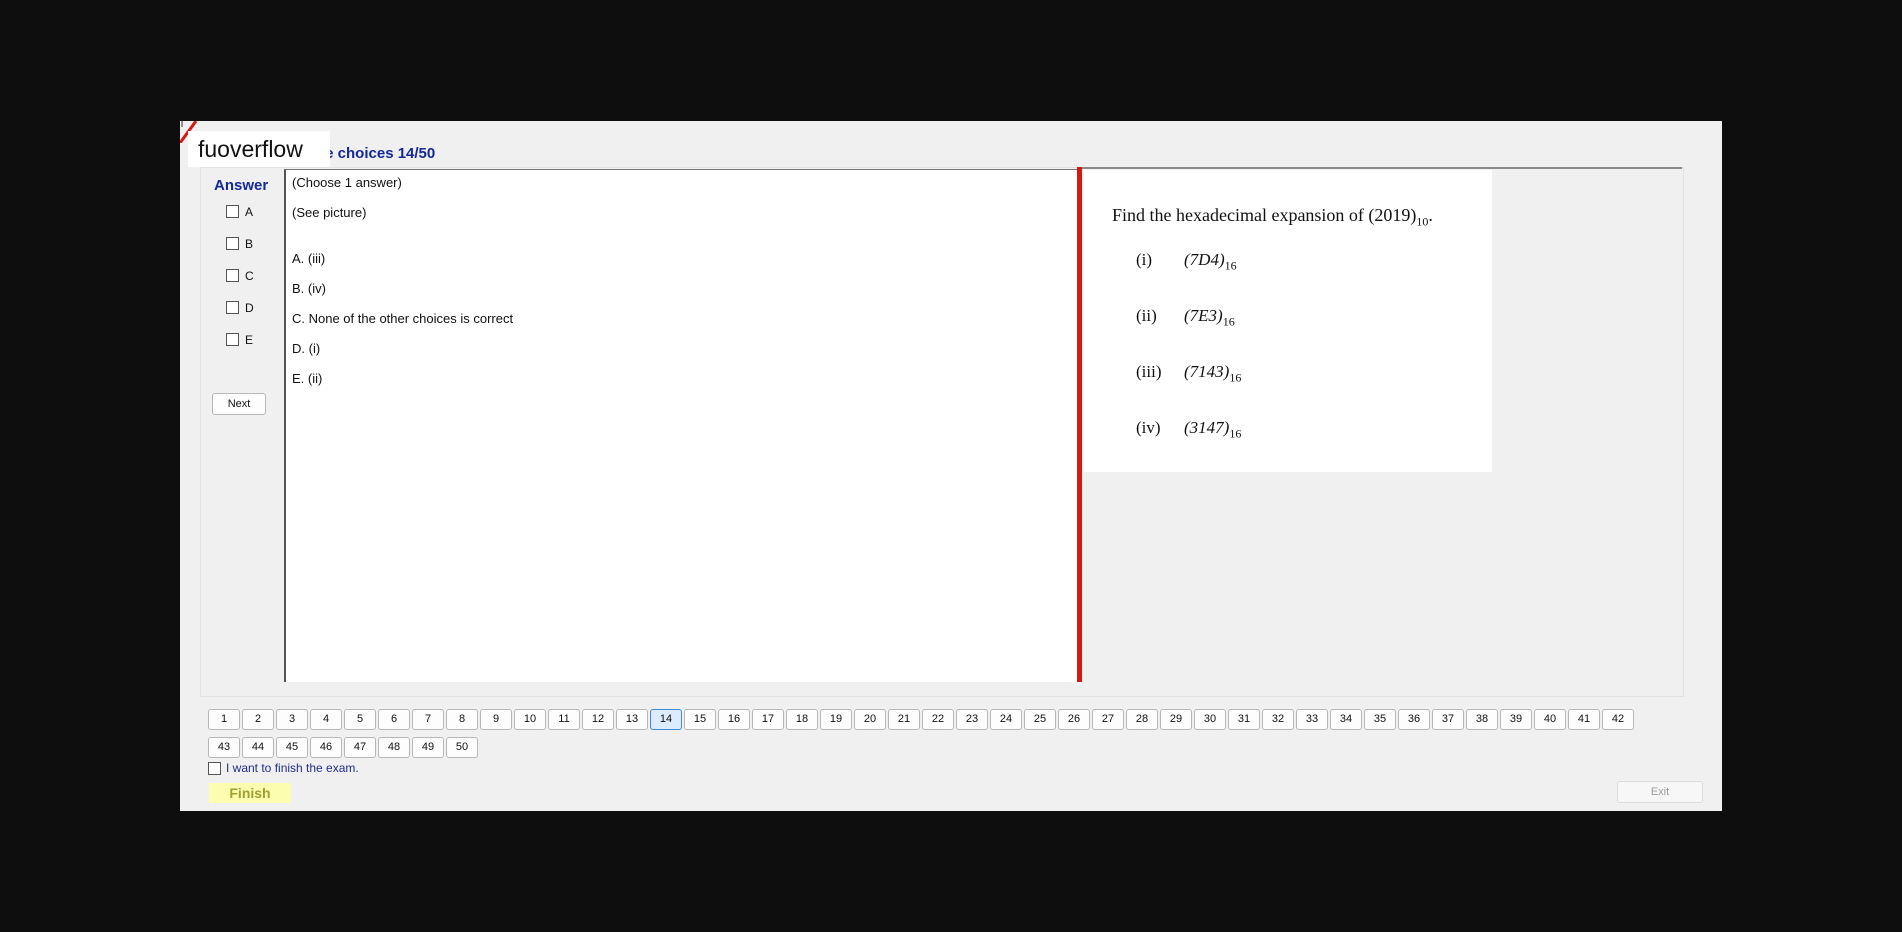 The width and height of the screenshot is (1902, 932). I want to click on choice-text-e: E. (ii), so click(307, 378).